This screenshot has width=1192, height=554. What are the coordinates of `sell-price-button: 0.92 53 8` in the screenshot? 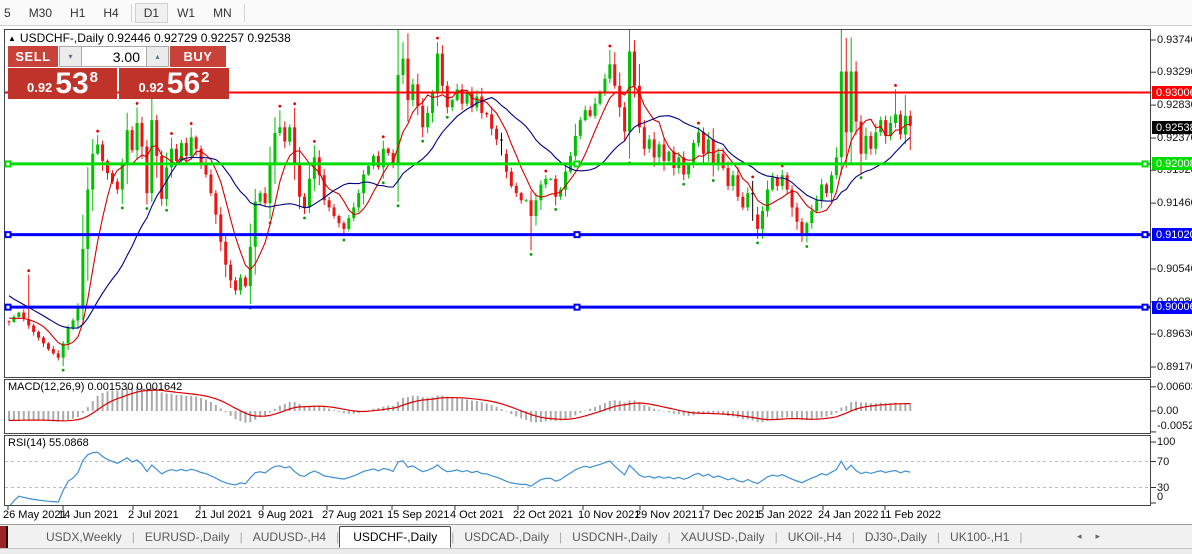 It's located at (62, 83).